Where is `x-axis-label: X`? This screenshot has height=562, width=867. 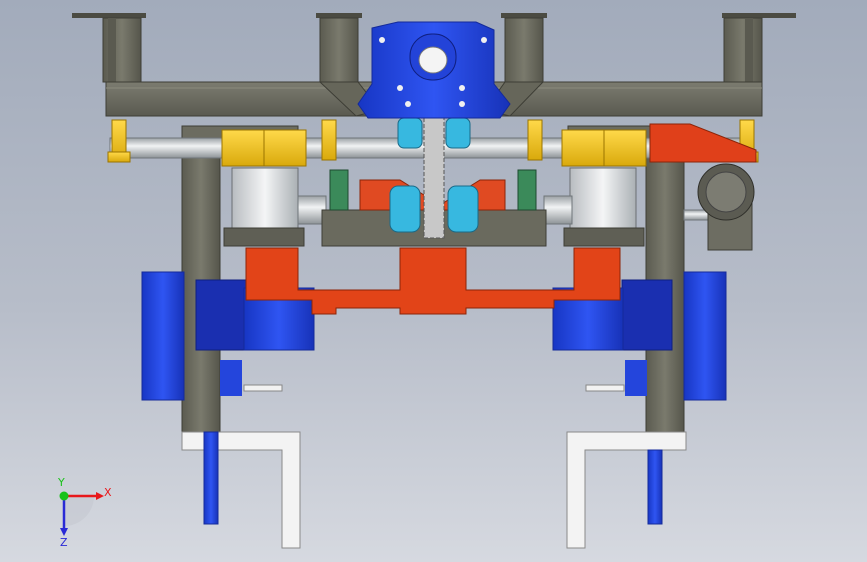 x-axis-label: X is located at coordinates (108, 492).